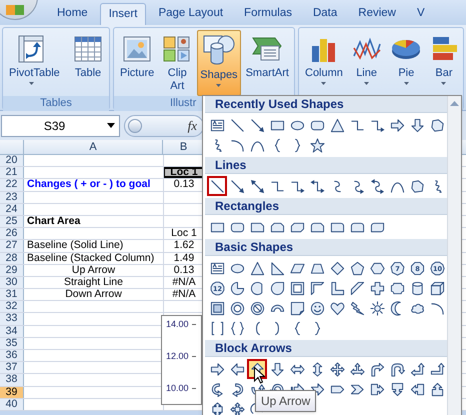 This screenshot has height=415, width=466. I want to click on group-label: Tables, so click(56, 104).